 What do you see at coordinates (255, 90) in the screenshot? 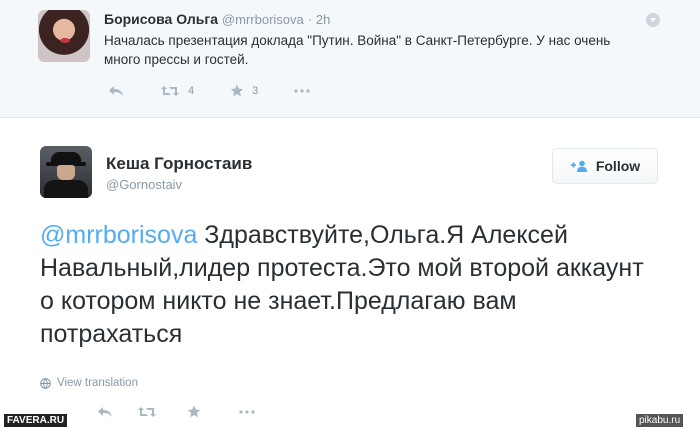
I see `favorite-count: 3` at bounding box center [255, 90].